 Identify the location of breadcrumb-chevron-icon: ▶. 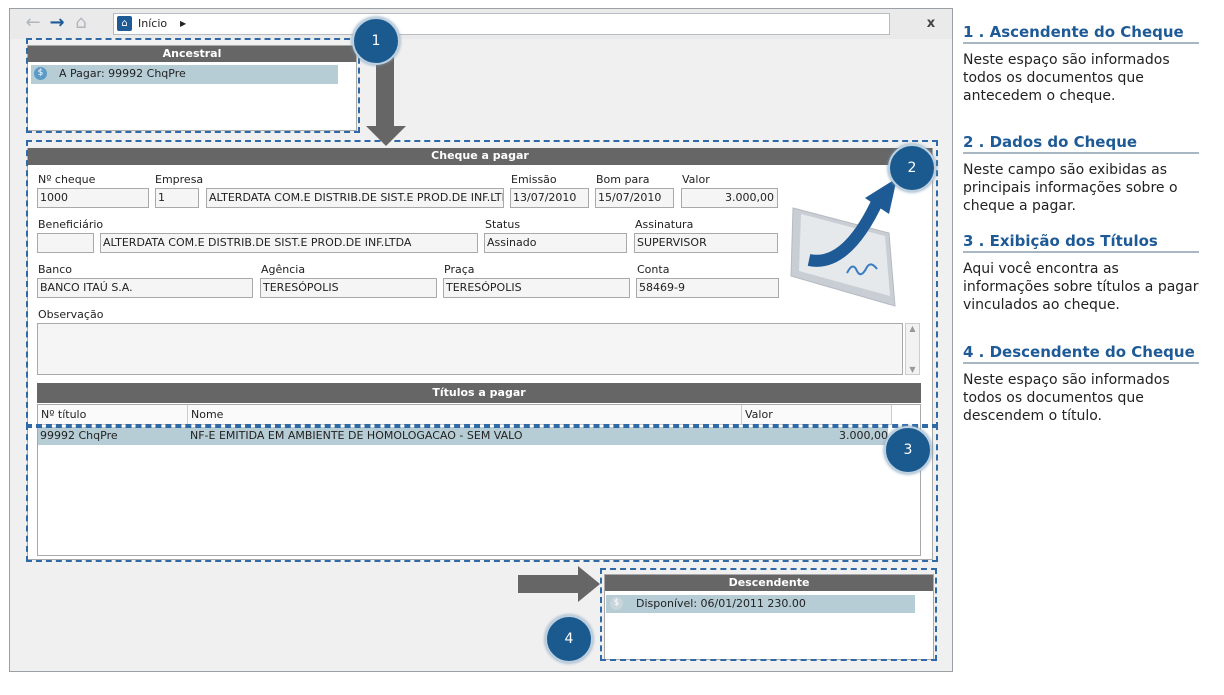
(183, 23).